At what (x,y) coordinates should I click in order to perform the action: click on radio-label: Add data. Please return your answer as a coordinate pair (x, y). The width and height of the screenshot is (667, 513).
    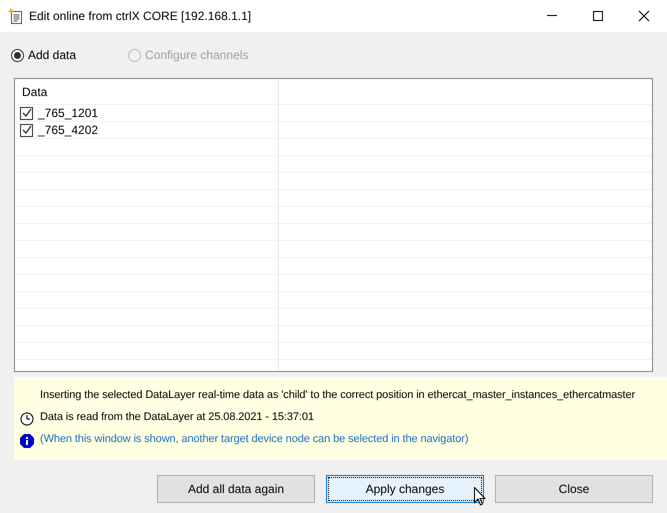
    Looking at the image, I should click on (52, 55).